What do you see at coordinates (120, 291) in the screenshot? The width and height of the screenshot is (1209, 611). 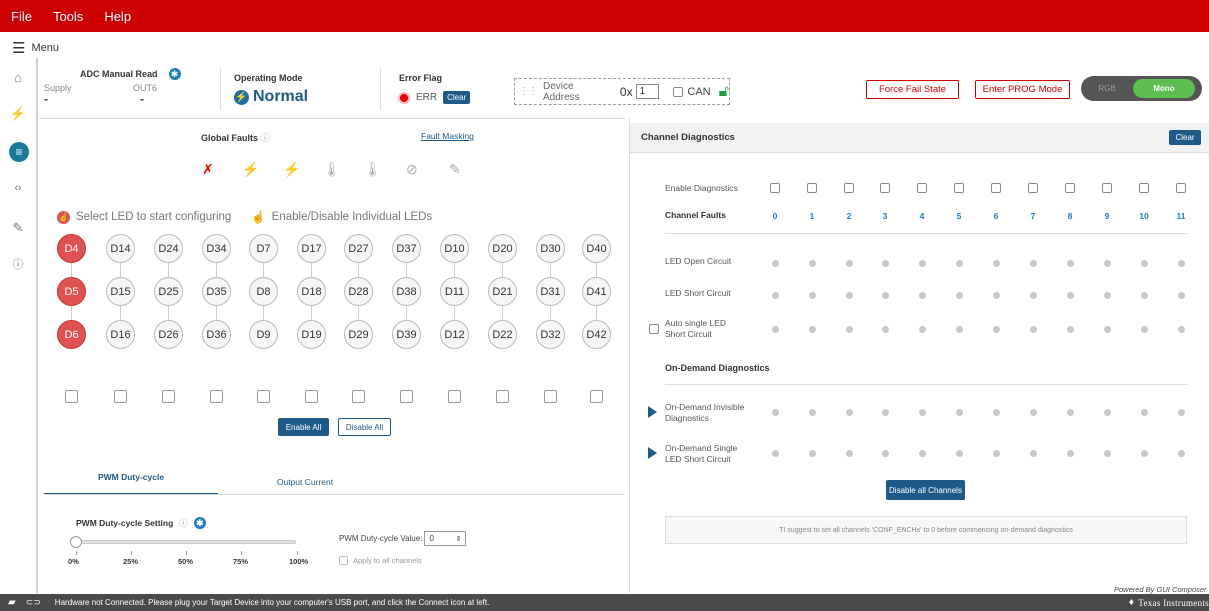 I see `led-d15: D15` at bounding box center [120, 291].